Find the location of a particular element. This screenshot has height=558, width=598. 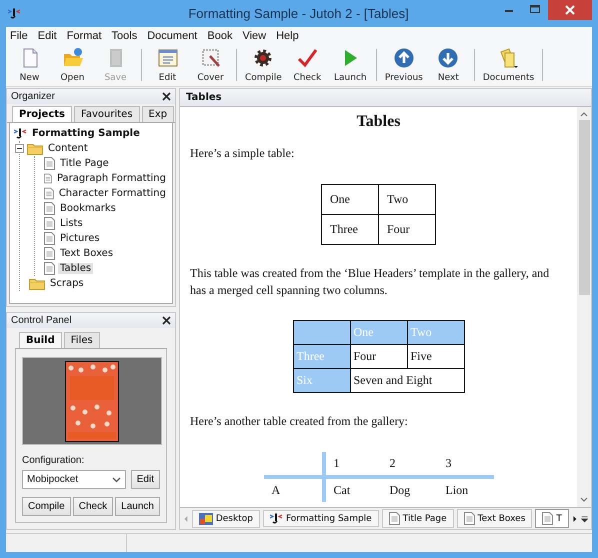

table-cell: Dog is located at coordinates (410, 489).